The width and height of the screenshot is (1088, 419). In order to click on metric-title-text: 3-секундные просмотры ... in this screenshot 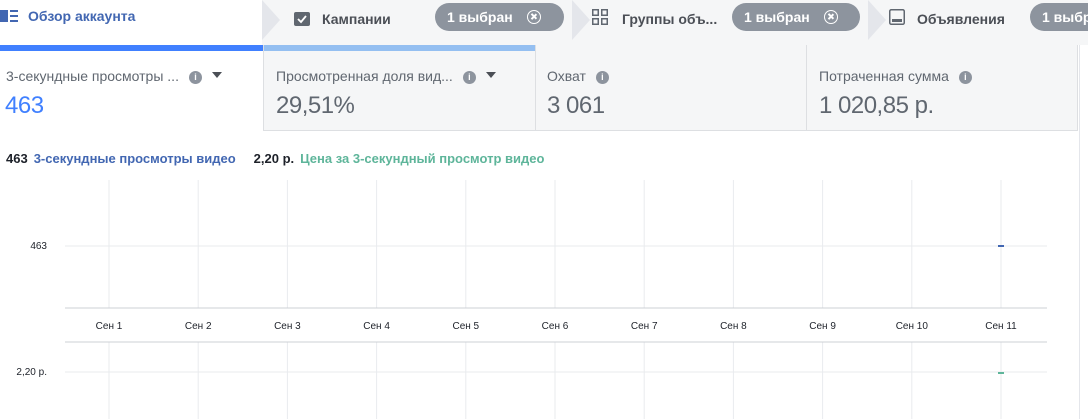, I will do `click(92, 76)`.